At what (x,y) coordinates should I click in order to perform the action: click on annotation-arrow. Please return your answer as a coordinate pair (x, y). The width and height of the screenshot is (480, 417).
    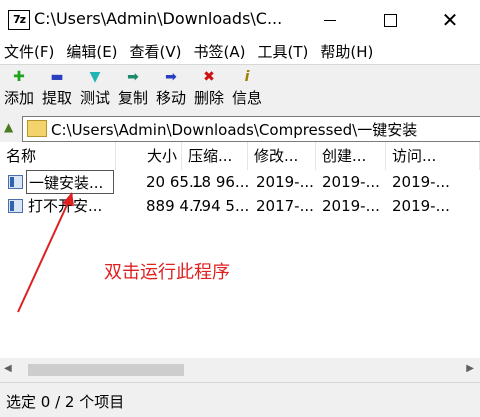
    Looking at the image, I should click on (45, 252).